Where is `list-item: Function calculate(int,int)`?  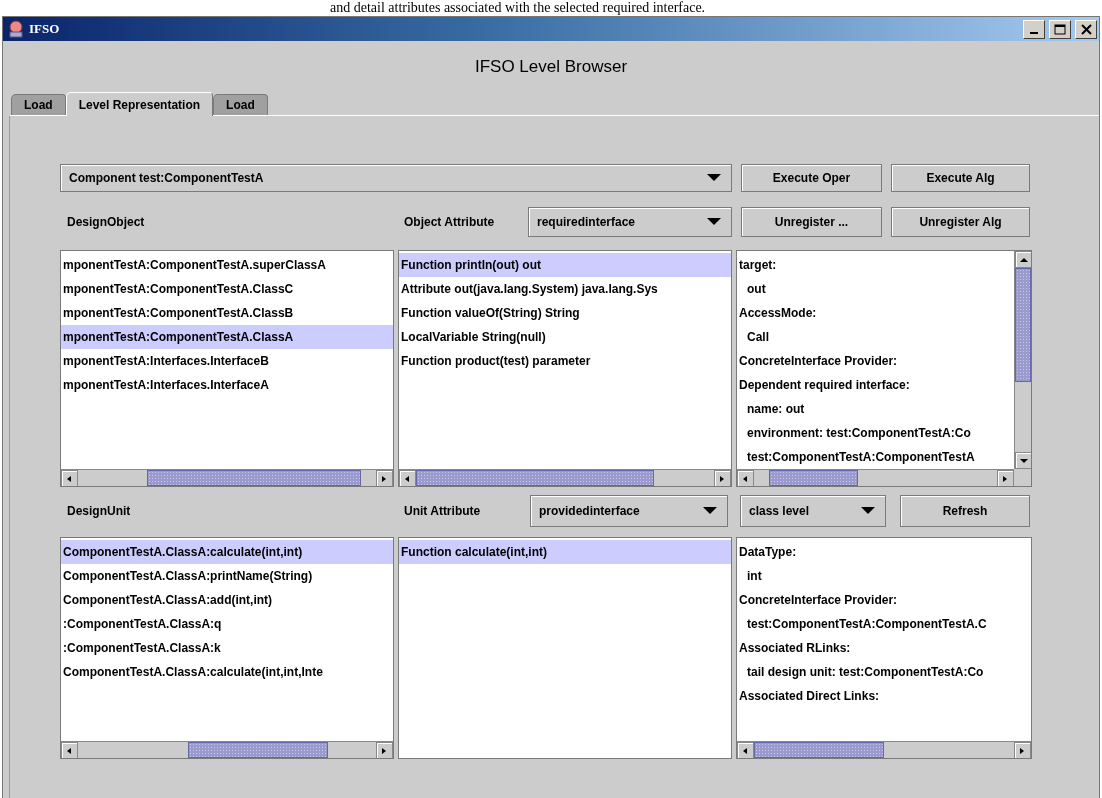
list-item: Function calculate(int,int) is located at coordinates (565, 552).